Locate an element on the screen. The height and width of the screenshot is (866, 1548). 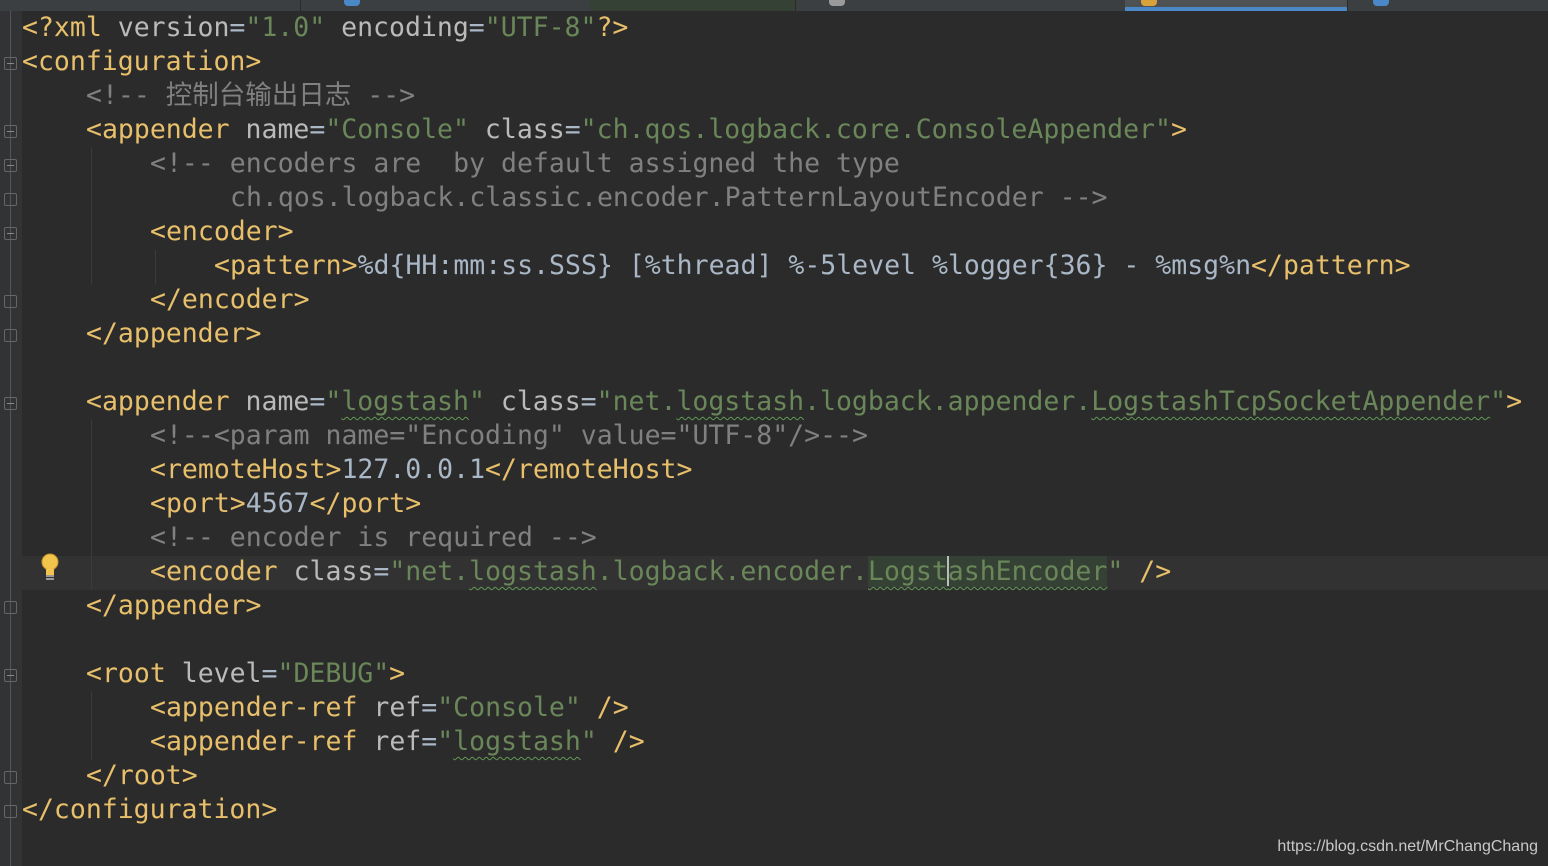
code-line: <!-- encoder is required --> is located at coordinates (309, 538).